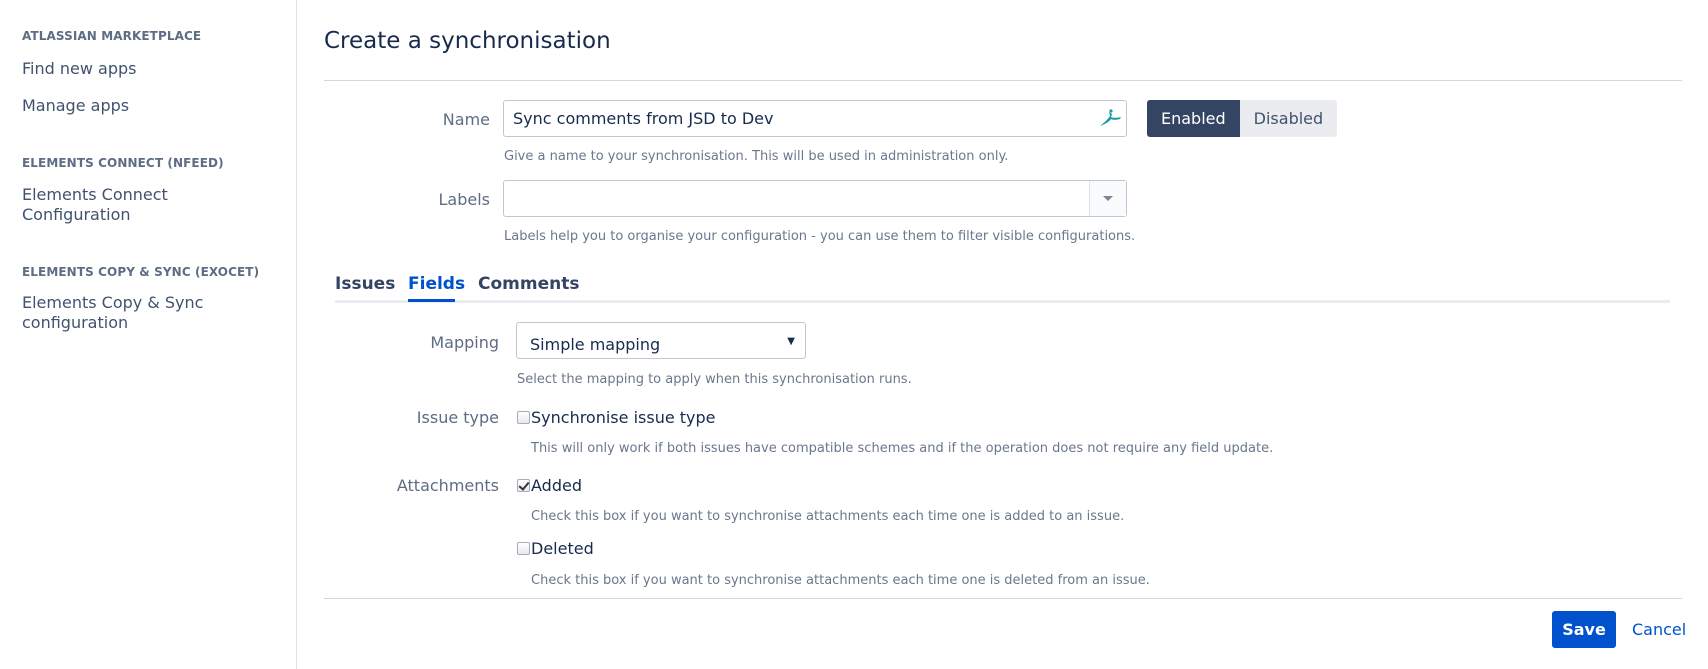 The width and height of the screenshot is (1708, 669). What do you see at coordinates (815, 118) in the screenshot?
I see `name-input` at bounding box center [815, 118].